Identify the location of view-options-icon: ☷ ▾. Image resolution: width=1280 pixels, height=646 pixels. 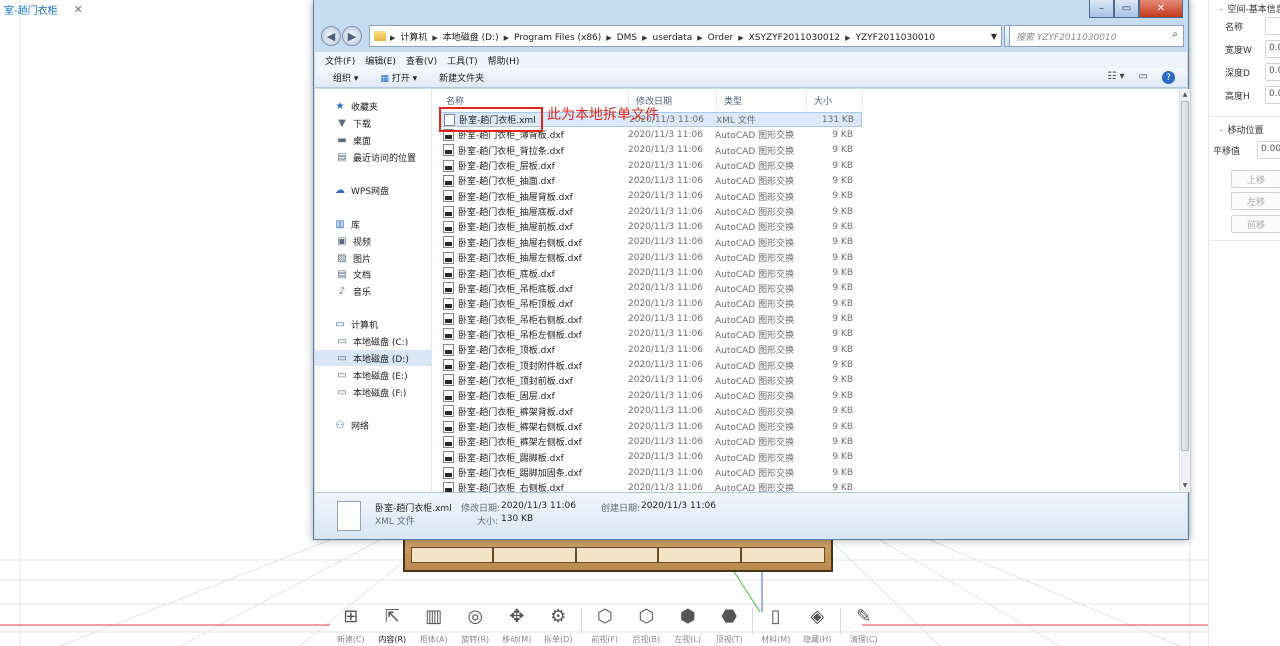
(1115, 77).